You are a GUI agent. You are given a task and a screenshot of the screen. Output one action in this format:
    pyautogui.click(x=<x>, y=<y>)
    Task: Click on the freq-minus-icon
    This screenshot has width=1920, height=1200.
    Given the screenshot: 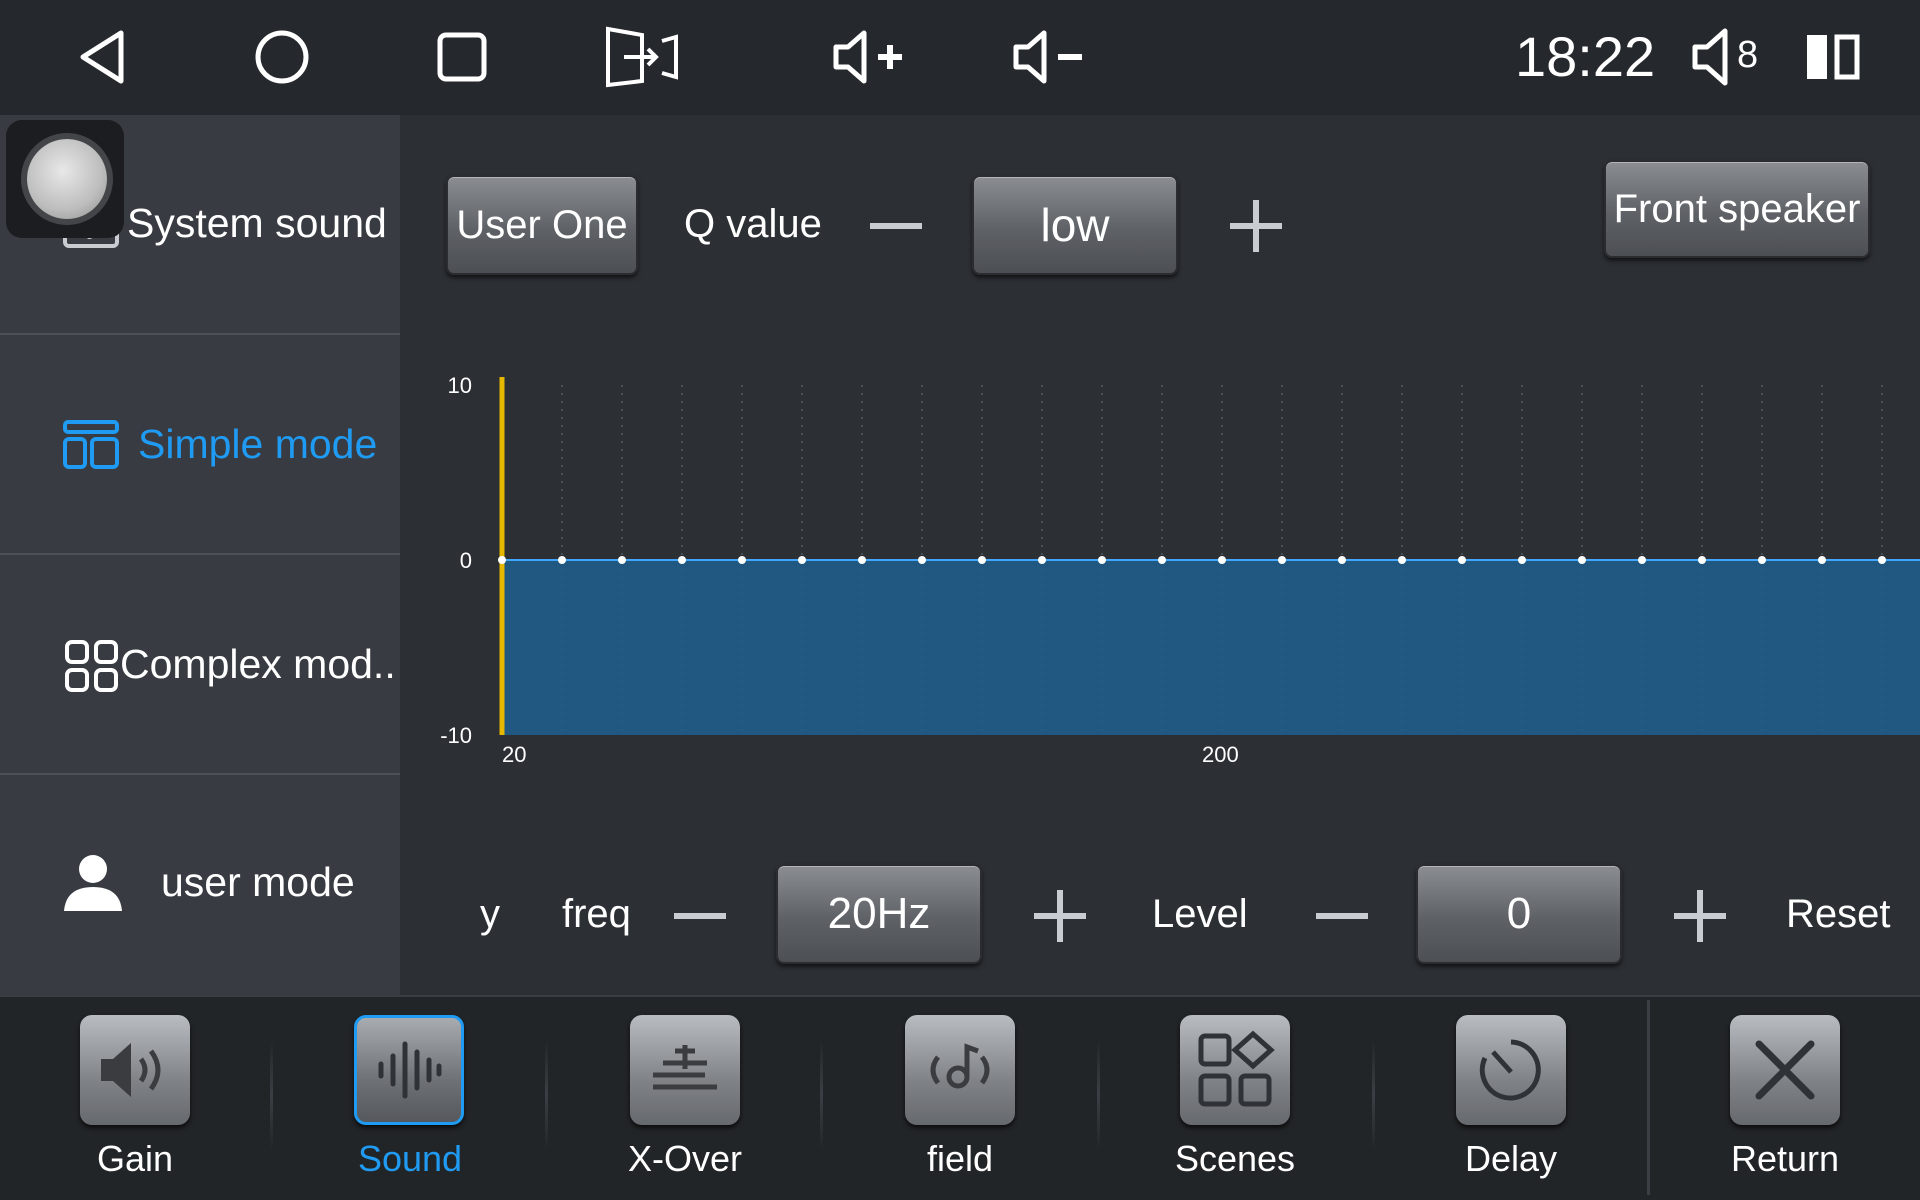 What is the action you would take?
    pyautogui.click(x=700, y=916)
    